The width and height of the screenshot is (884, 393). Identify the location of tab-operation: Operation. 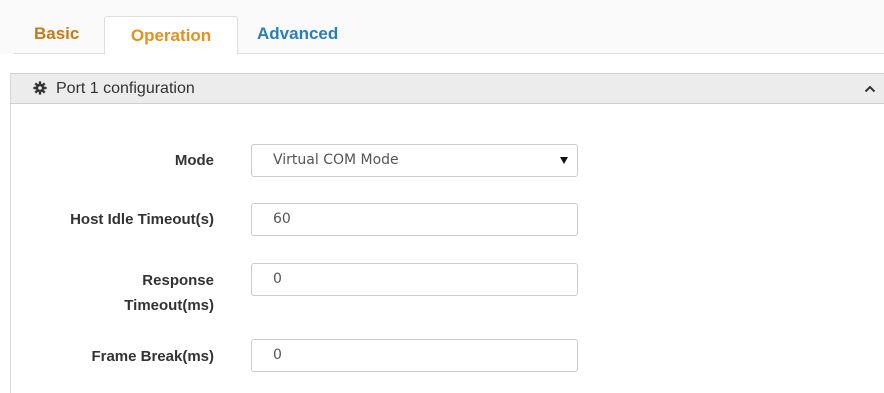
(171, 35).